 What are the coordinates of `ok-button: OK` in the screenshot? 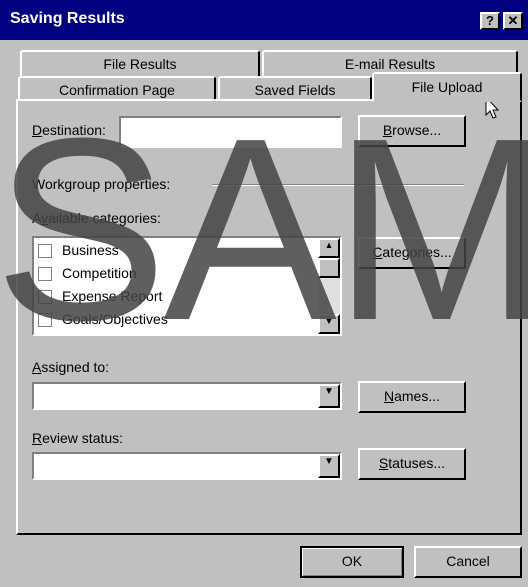 It's located at (352, 562).